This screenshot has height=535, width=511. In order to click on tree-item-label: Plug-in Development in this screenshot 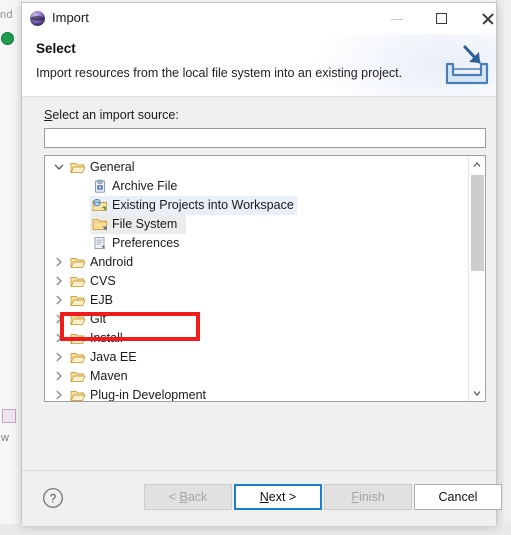, I will do `click(148, 395)`.